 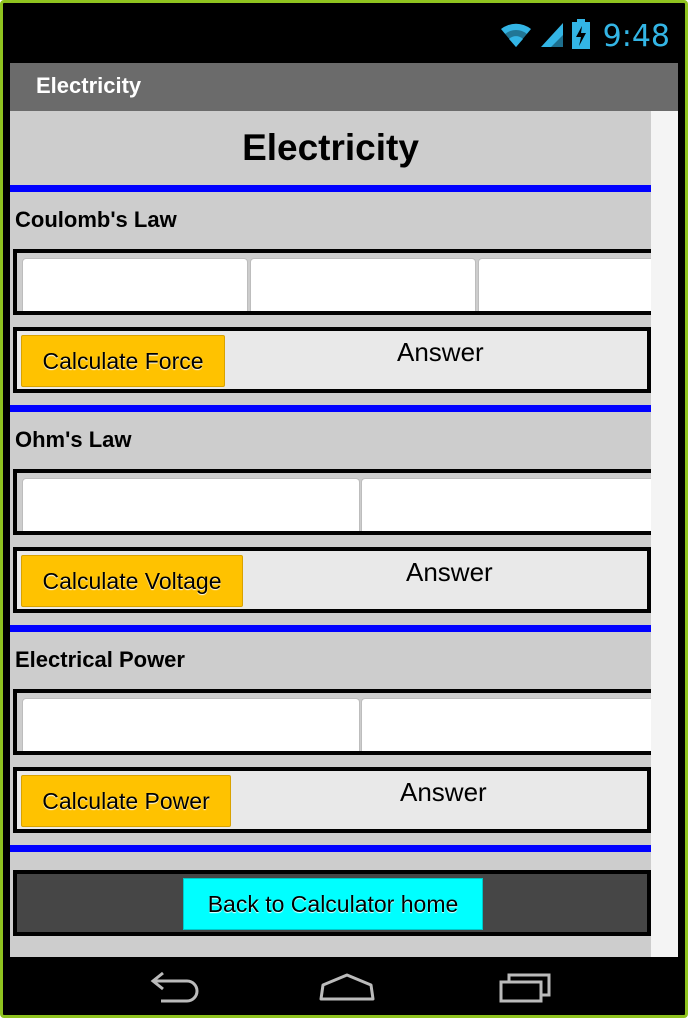 What do you see at coordinates (332, 360) in the screenshot?
I see `coulomb-calc-row: Calculate Force Answer` at bounding box center [332, 360].